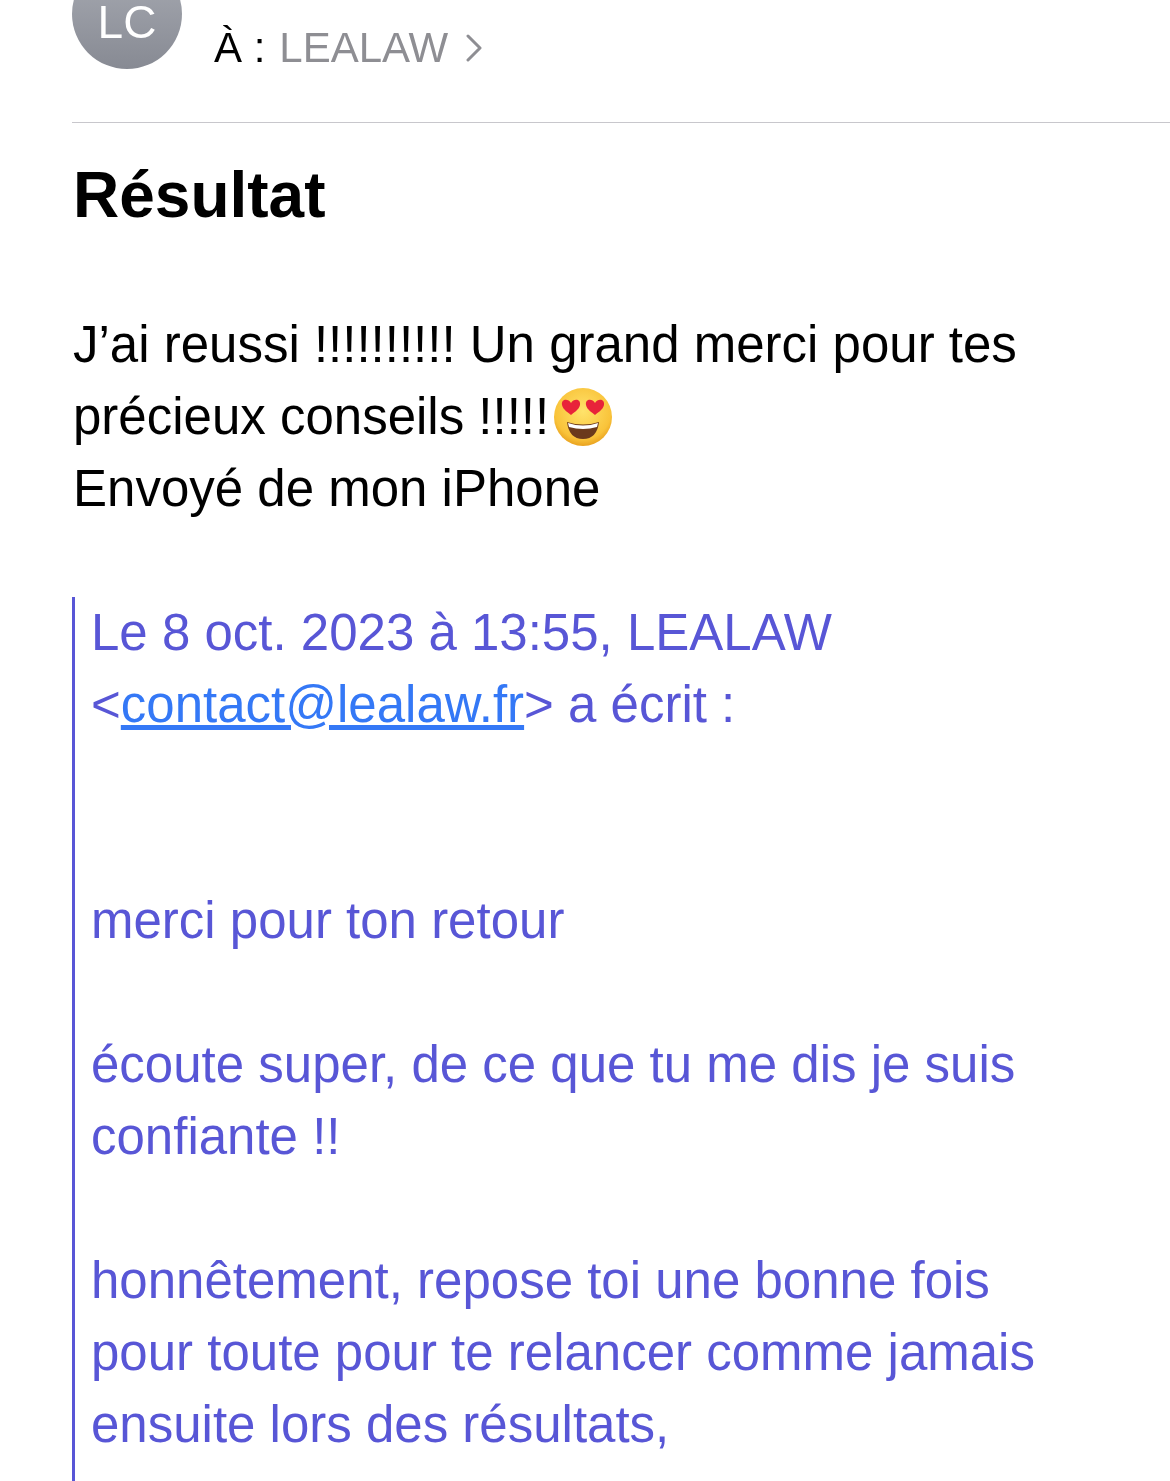  Describe the element at coordinates (240, 48) in the screenshot. I see `recipient-label: À :` at that location.